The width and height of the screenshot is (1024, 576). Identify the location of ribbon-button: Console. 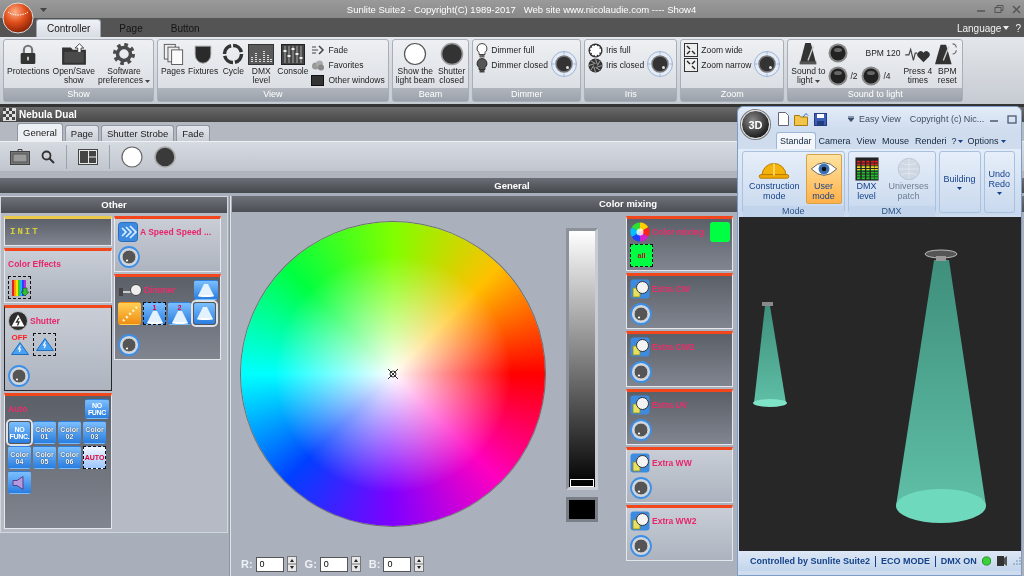
(293, 59).